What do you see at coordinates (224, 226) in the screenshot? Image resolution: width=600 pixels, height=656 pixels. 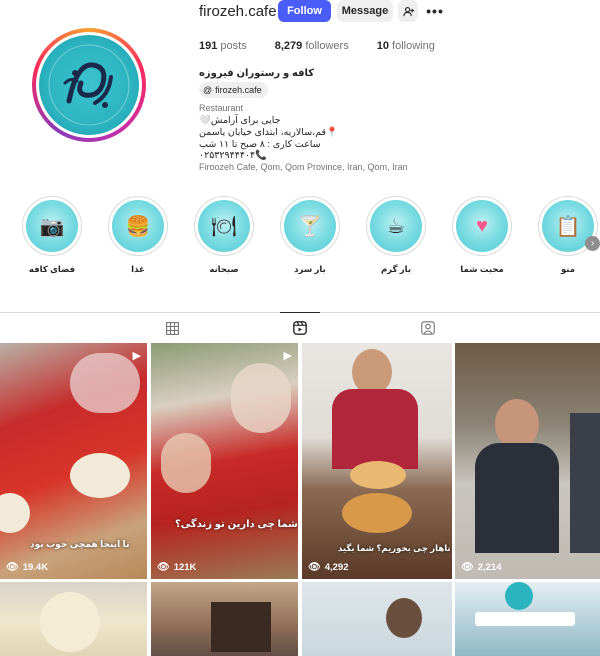 I see `highlight-ring: 🍽` at bounding box center [224, 226].